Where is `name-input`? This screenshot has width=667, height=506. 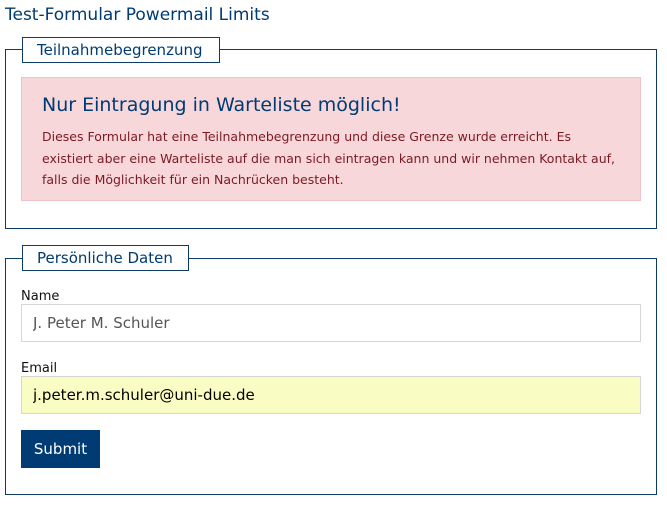 name-input is located at coordinates (331, 323).